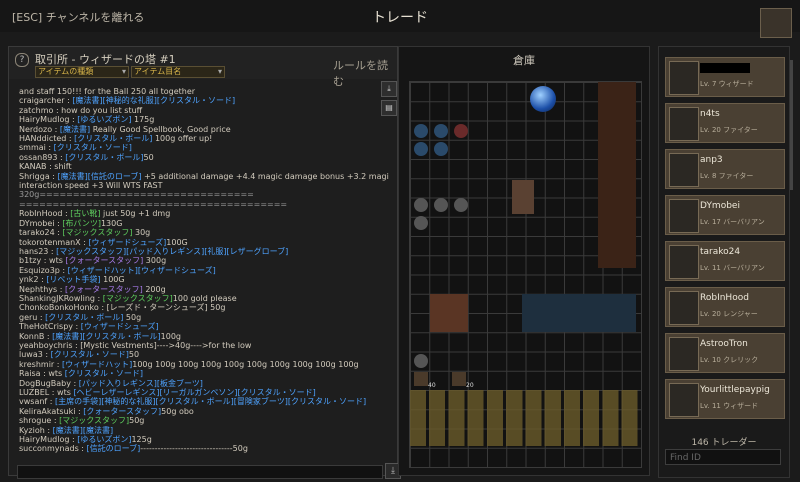  I want to click on chat-message-segment: shrogue :, so click(39, 421).